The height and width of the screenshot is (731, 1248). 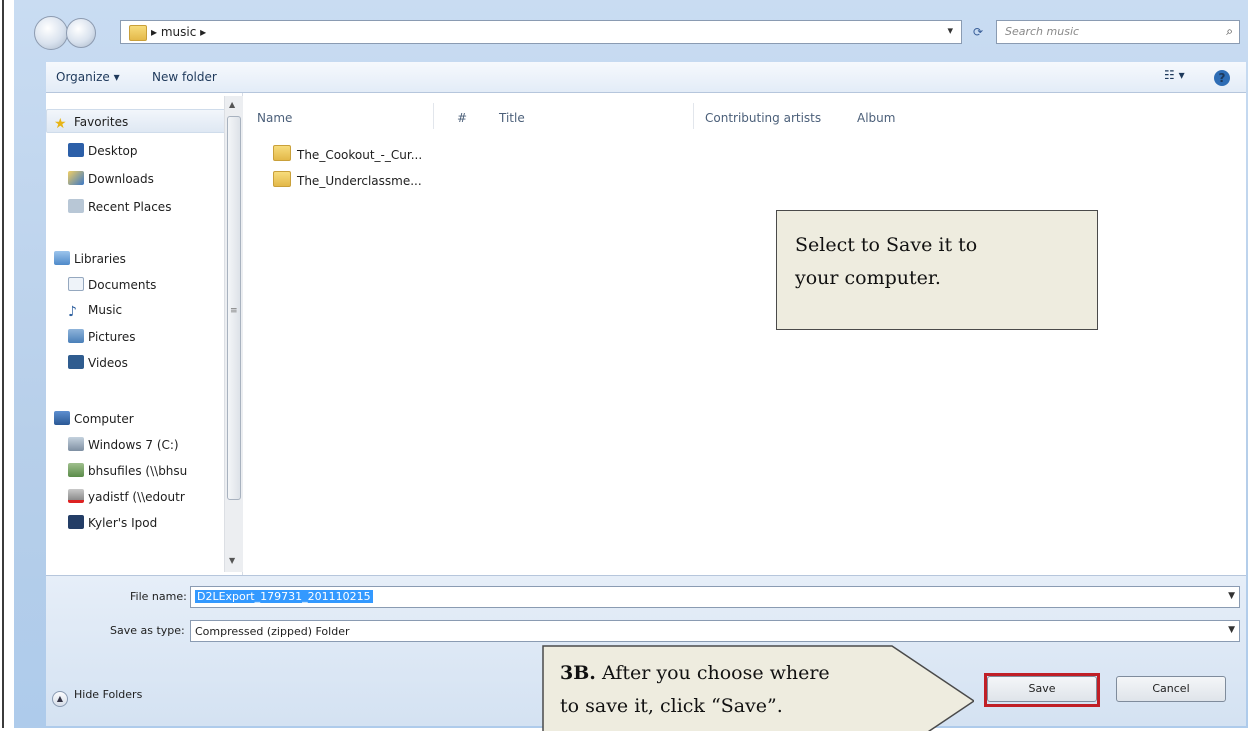 What do you see at coordinates (76, 496) in the screenshot?
I see `disconnected-drive-icon` at bounding box center [76, 496].